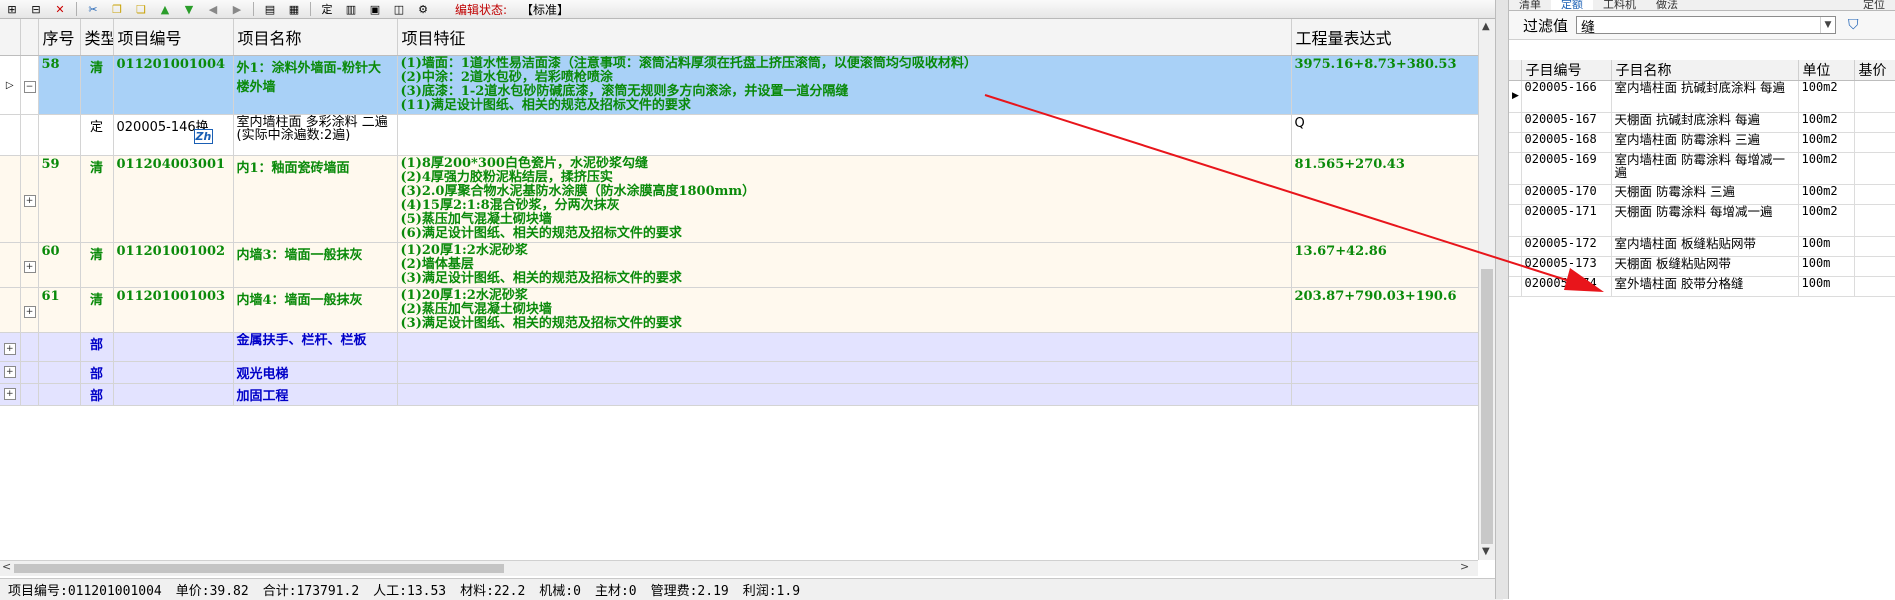 The height and width of the screenshot is (600, 1895). What do you see at coordinates (423, 9) in the screenshot?
I see `tools-icon: ⚙` at bounding box center [423, 9].